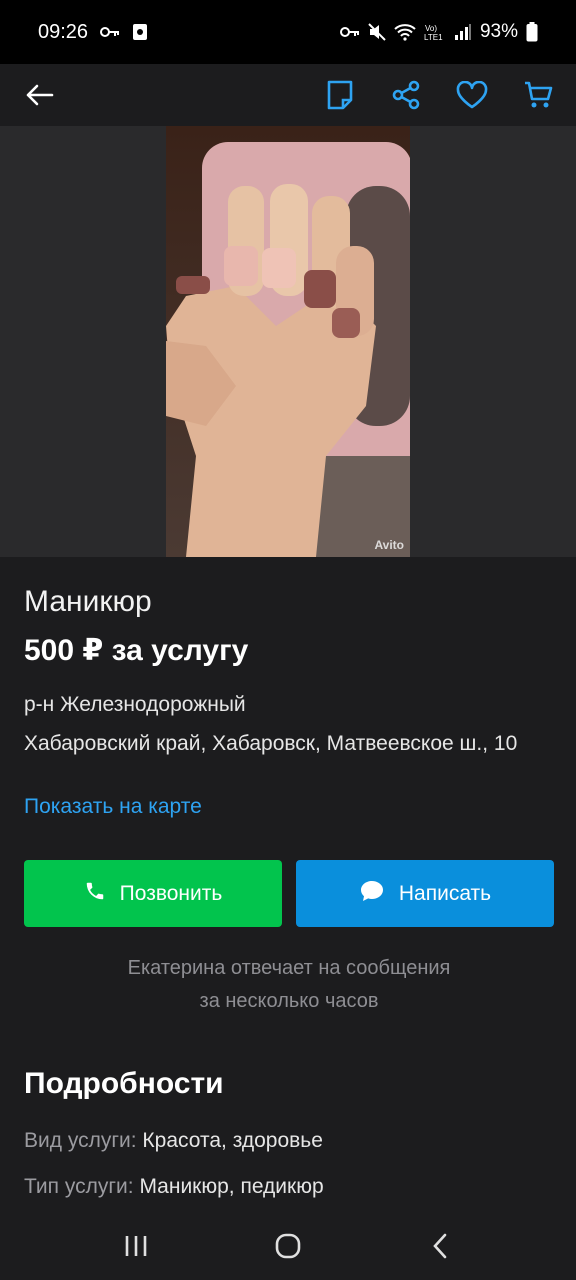 Image resolution: width=576 pixels, height=1280 pixels. What do you see at coordinates (135, 704) in the screenshot?
I see `listing-district: р-н Железнодорожный` at bounding box center [135, 704].